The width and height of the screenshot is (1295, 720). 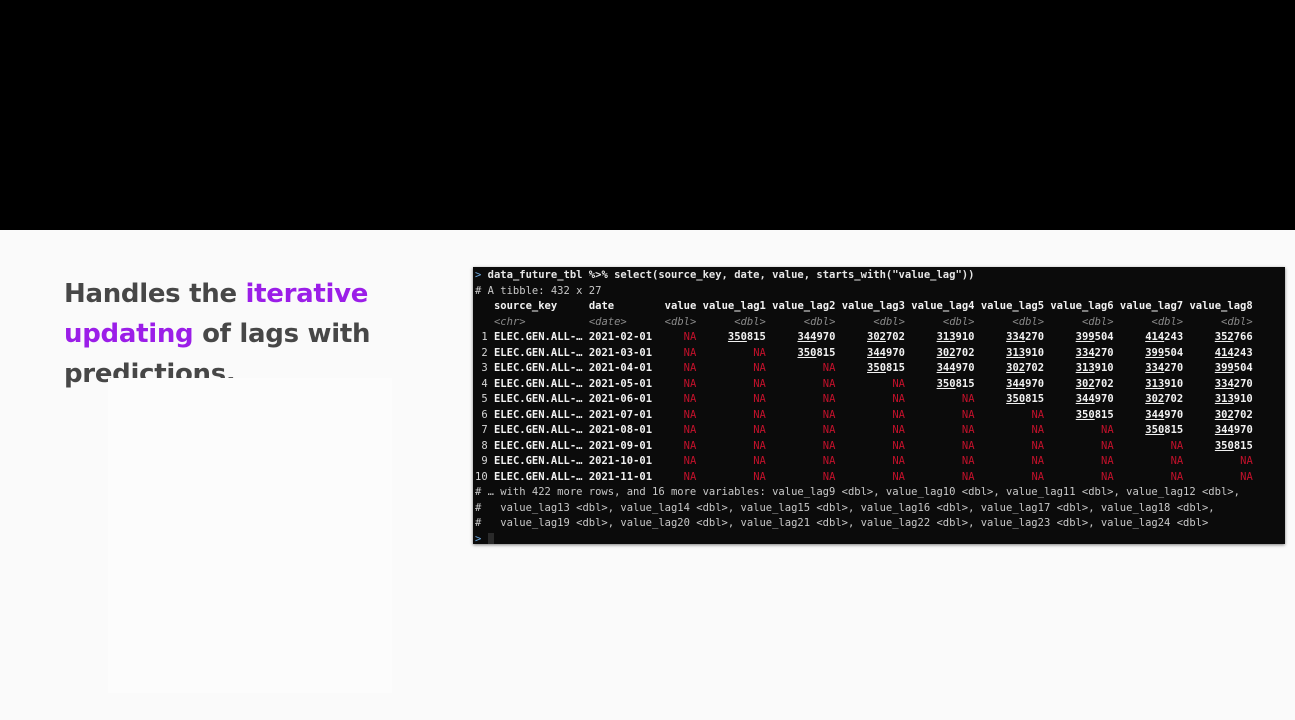 What do you see at coordinates (946, 352) in the screenshot?
I see `thousands-digits: 302` at bounding box center [946, 352].